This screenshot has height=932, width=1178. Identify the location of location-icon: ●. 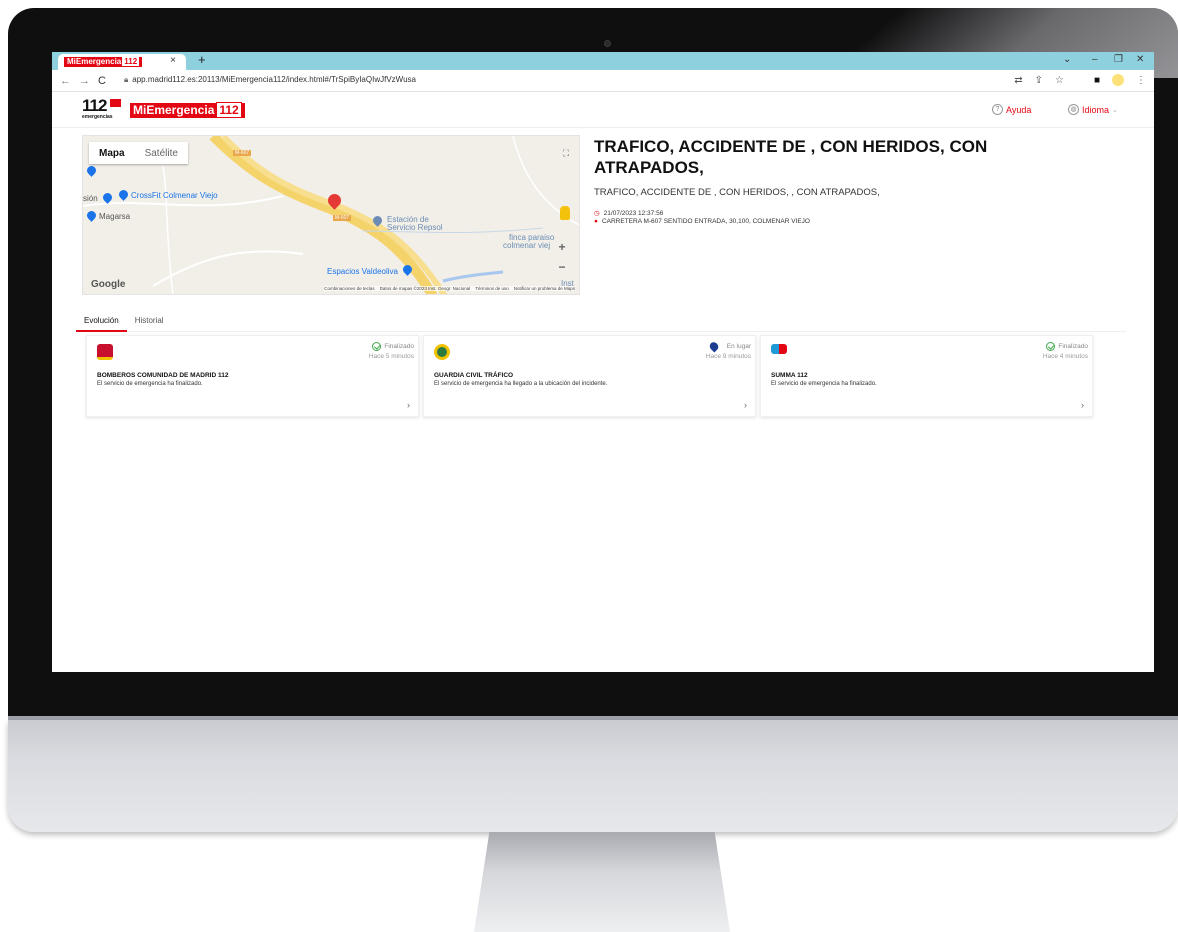
(596, 221).